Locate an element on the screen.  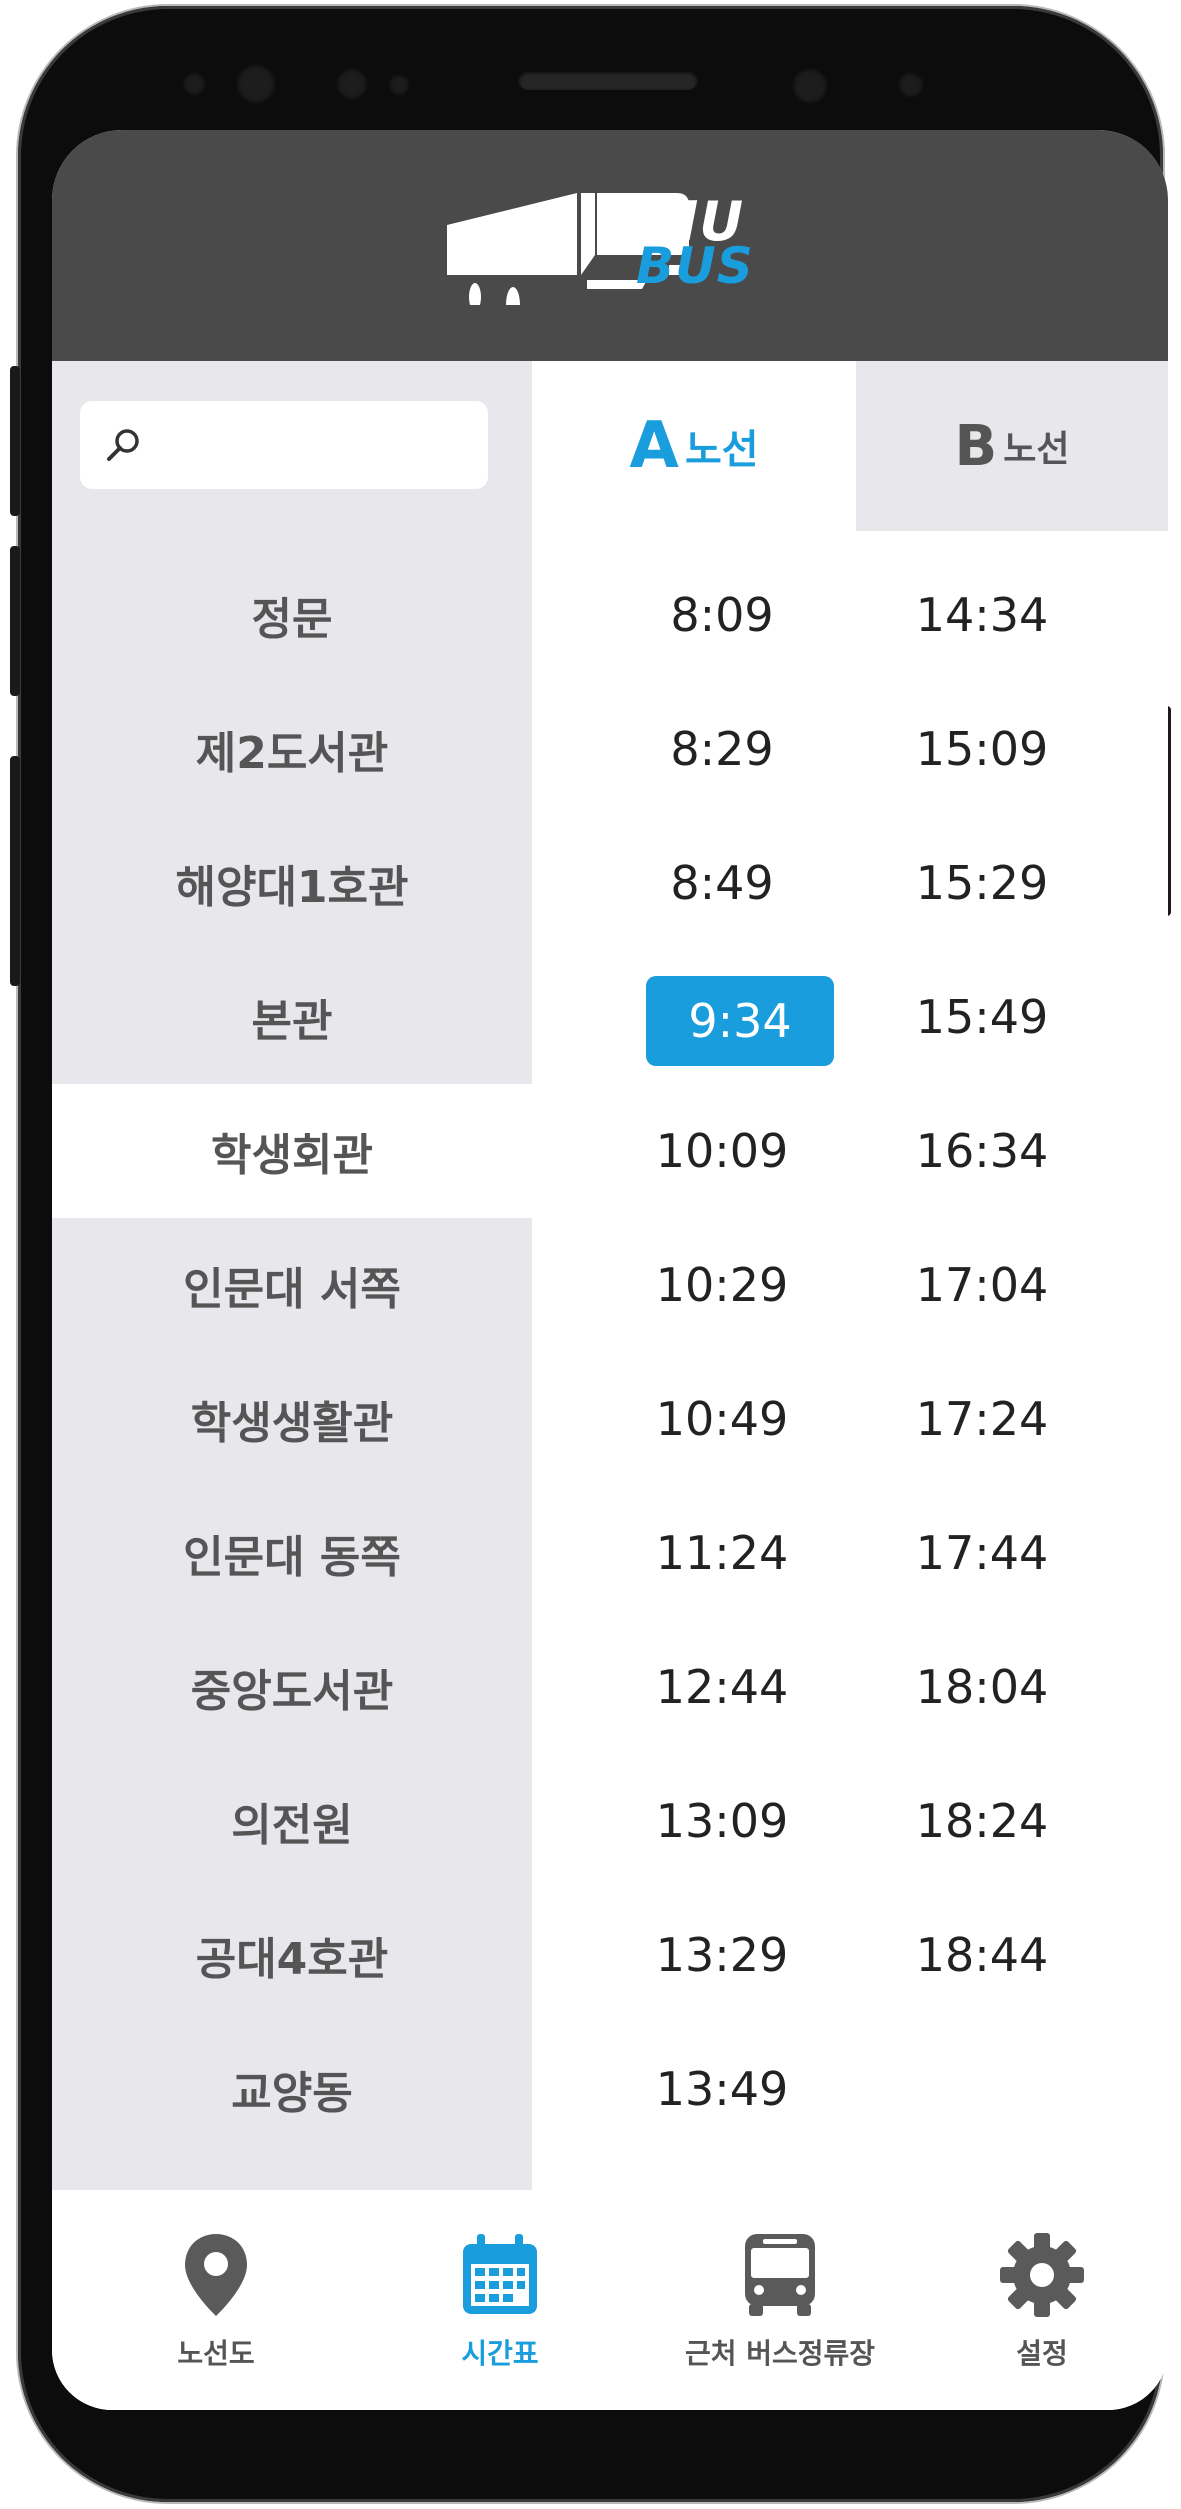
front-camera is located at coordinates (810, 86).